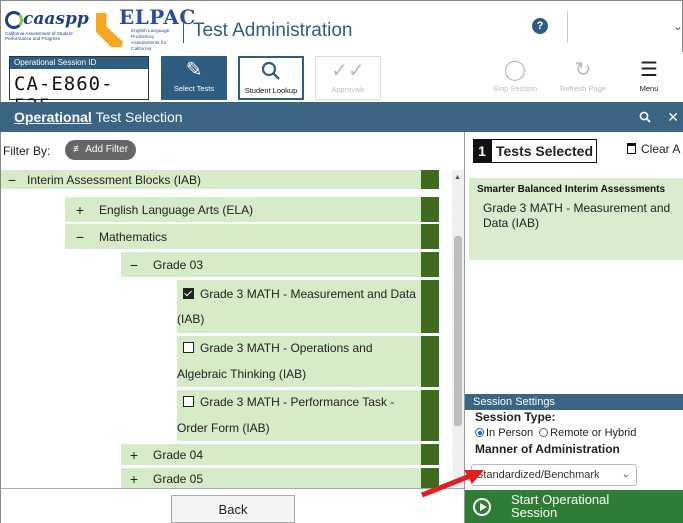  I want to click on back-bar: Back, so click(232, 505).